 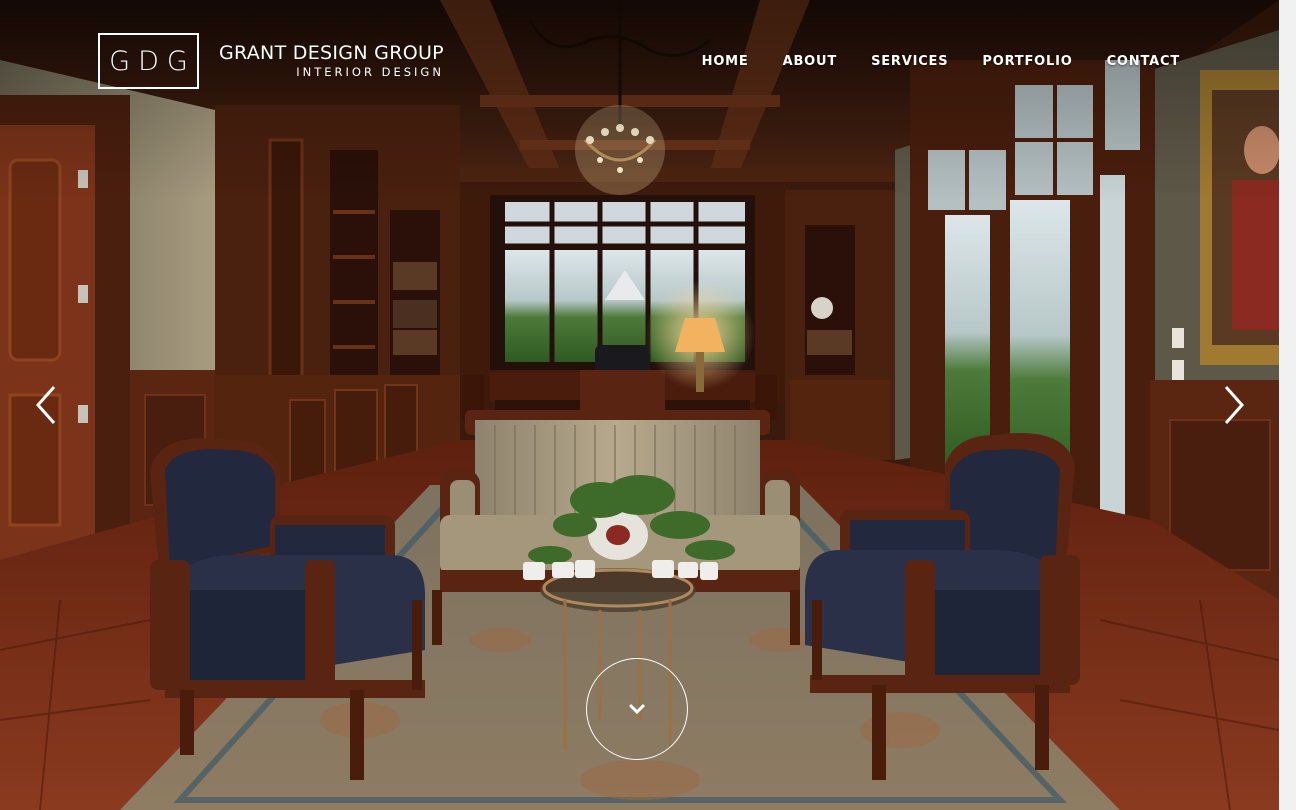 I want to click on chevron-down-icon, so click(x=637, y=709).